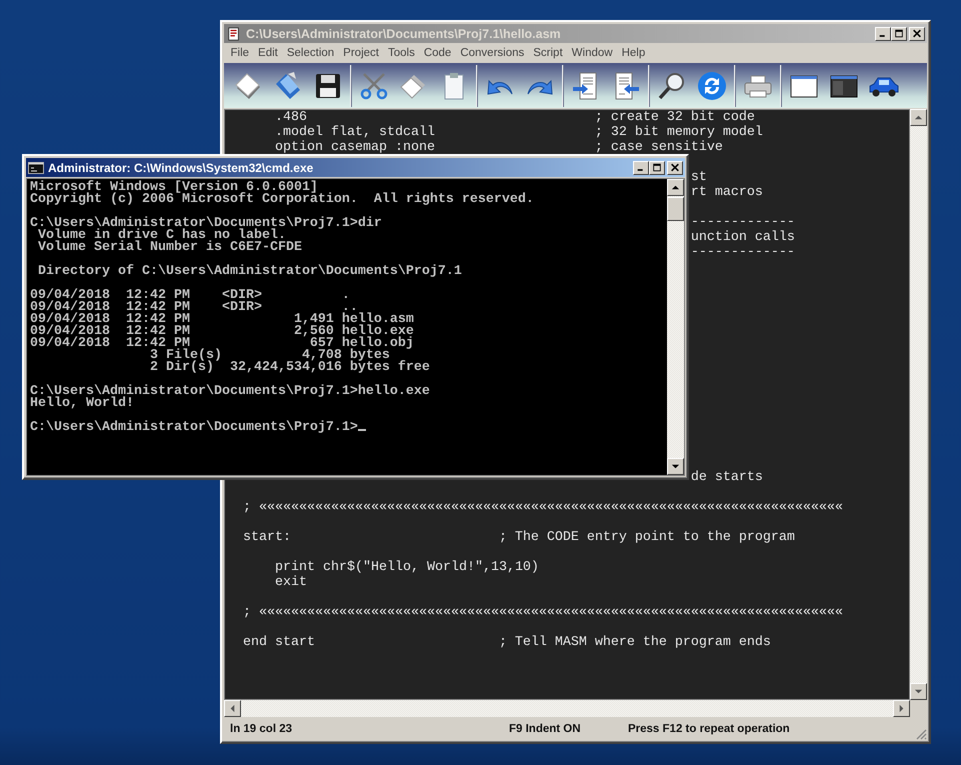 The image size is (961, 765). Describe the element at coordinates (674, 118) in the screenshot. I see `comment-text: ; create 32 bit code` at that location.